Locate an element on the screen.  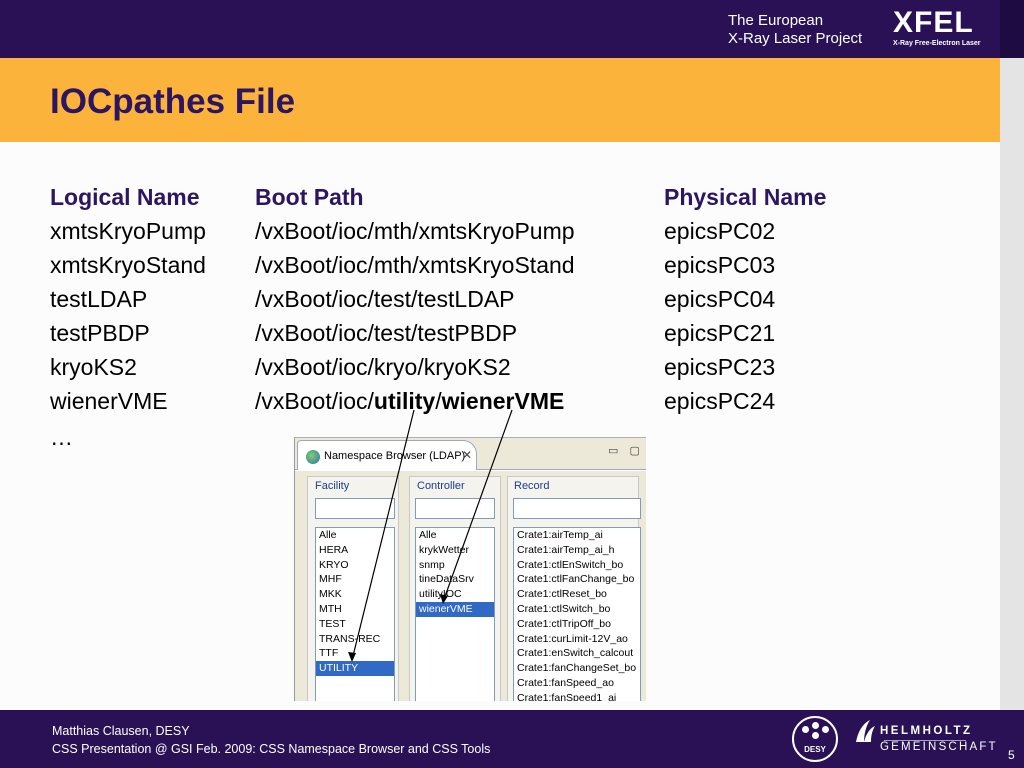
footer-author: Matthias Clausen, DESY is located at coordinates (121, 731).